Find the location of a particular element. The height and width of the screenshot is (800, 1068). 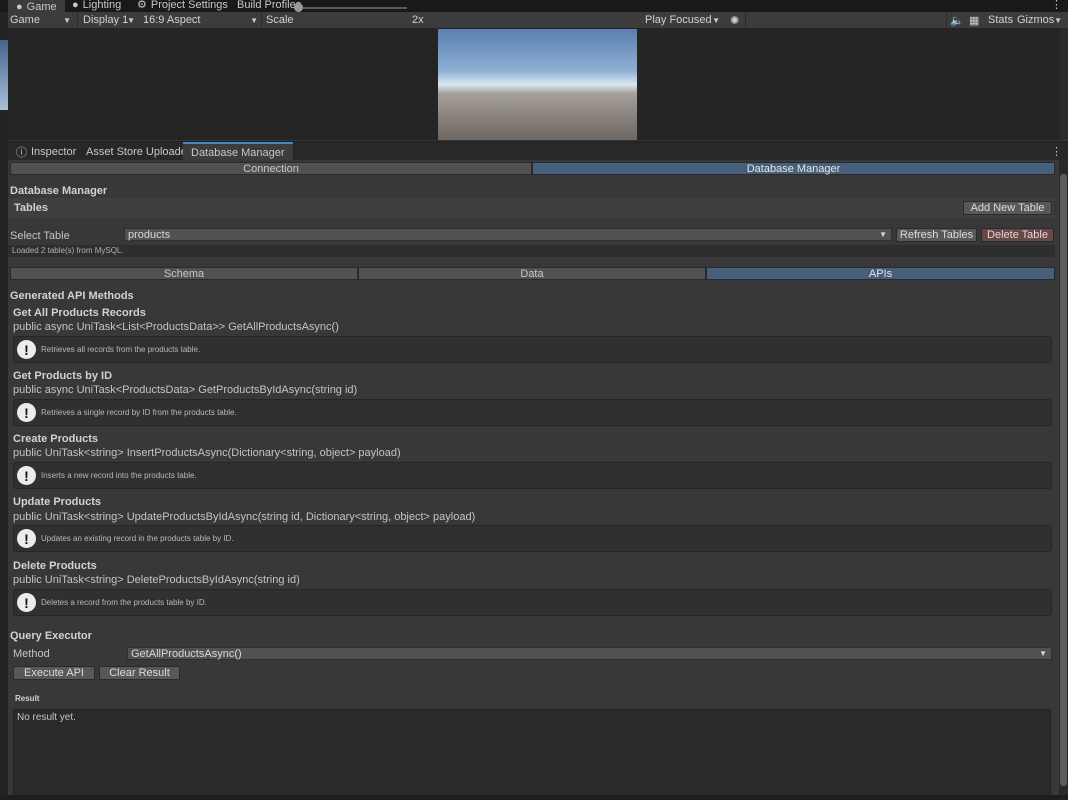

query-executor-title: Query Executor is located at coordinates (51, 636).